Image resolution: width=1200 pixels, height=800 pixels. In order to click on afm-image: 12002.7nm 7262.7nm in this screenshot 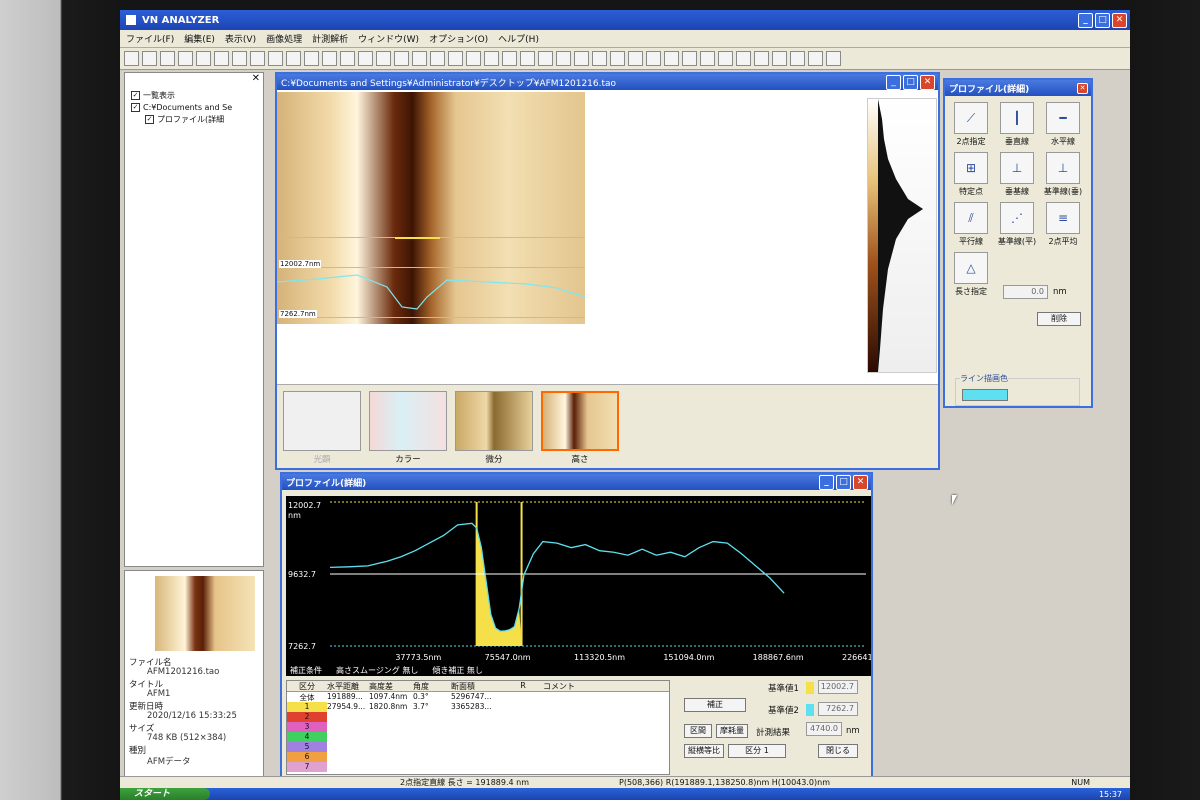, I will do `click(431, 208)`.